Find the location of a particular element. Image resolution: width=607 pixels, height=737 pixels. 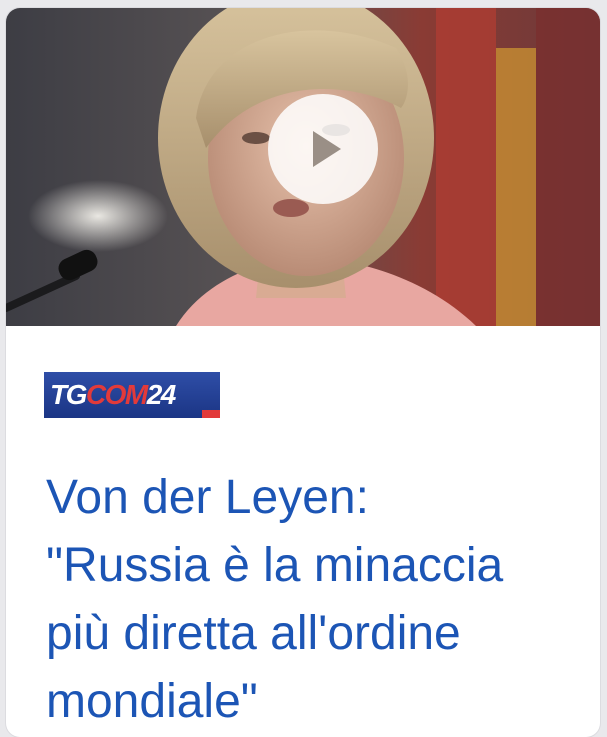

headline-line: più diretta all'ordine is located at coordinates (253, 633).